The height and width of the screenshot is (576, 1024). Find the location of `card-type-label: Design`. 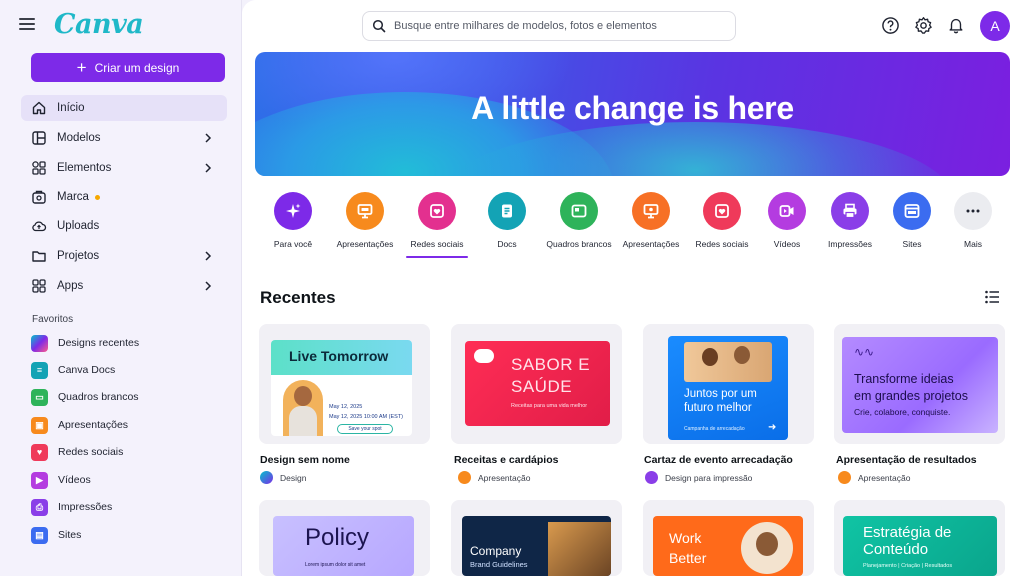

card-type-label: Design is located at coordinates (293, 477).